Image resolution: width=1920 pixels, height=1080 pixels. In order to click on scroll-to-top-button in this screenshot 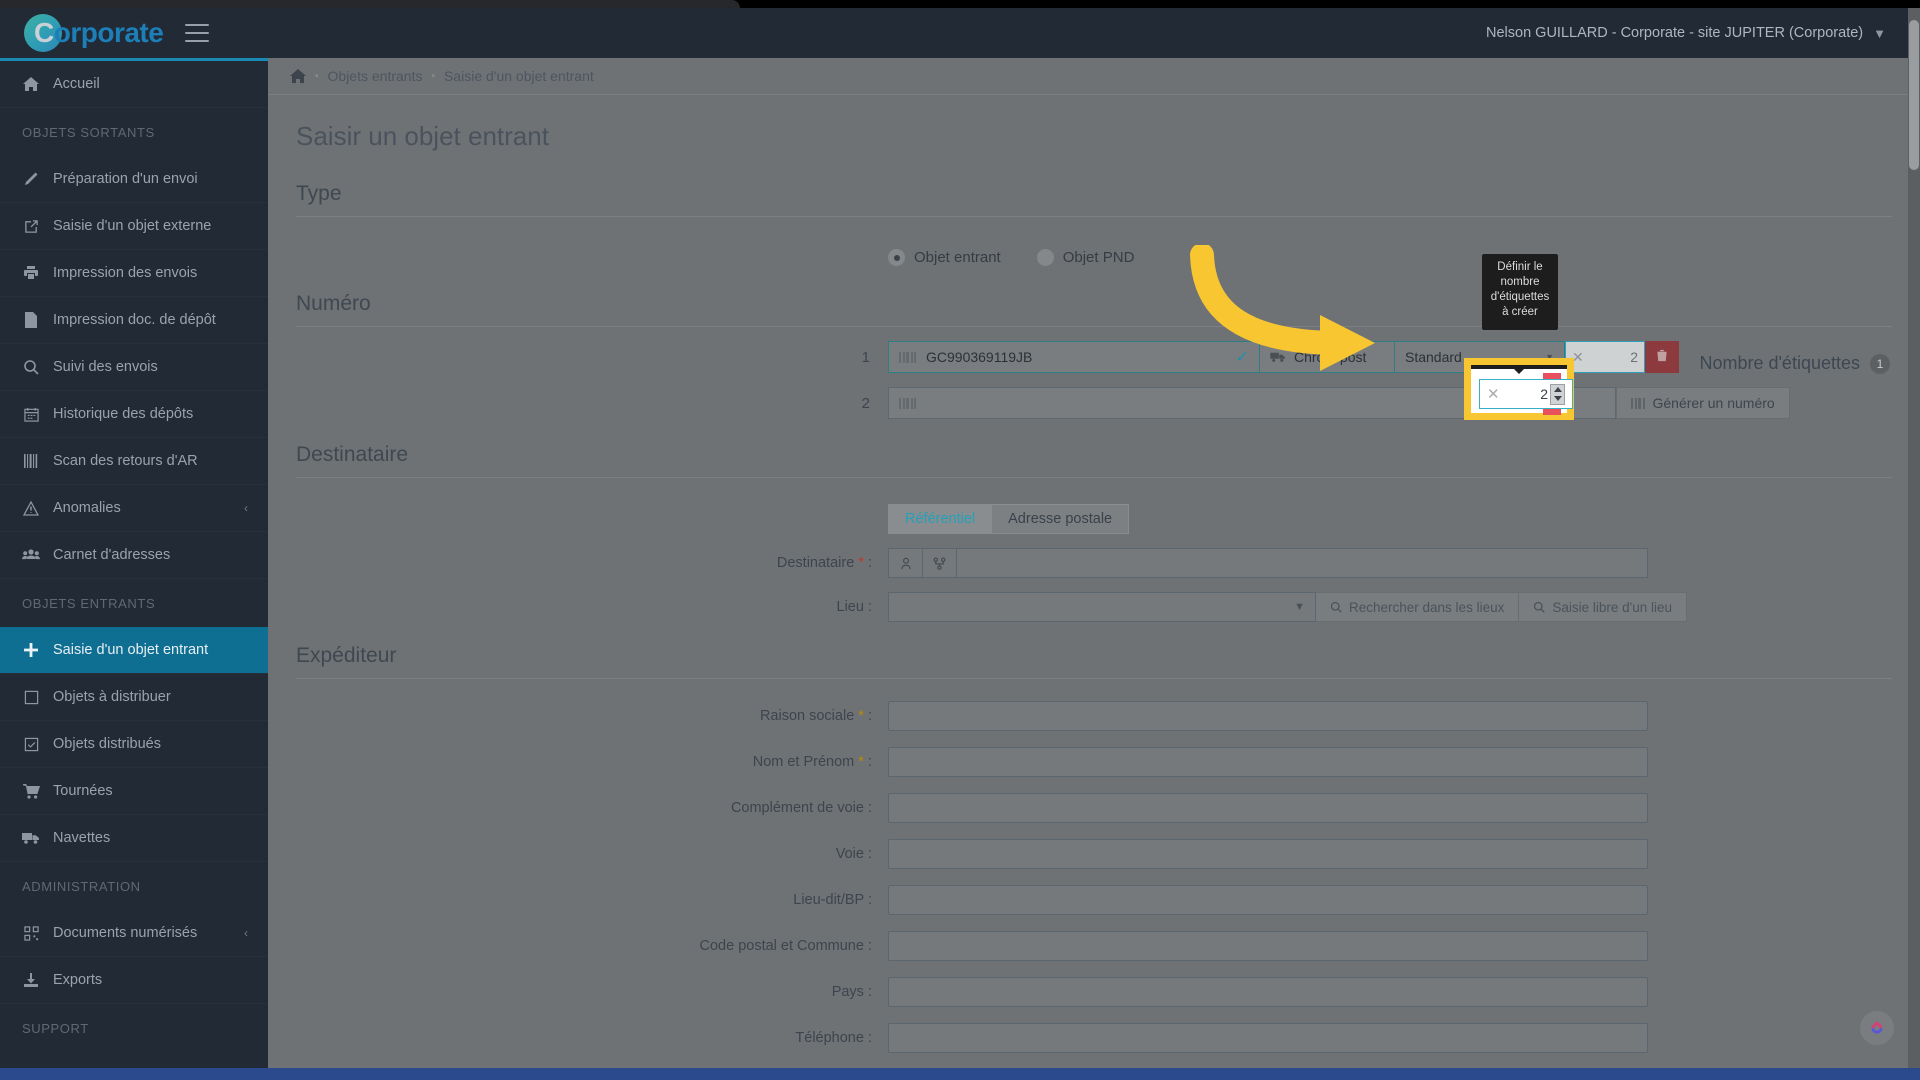, I will do `click(1877, 1028)`.